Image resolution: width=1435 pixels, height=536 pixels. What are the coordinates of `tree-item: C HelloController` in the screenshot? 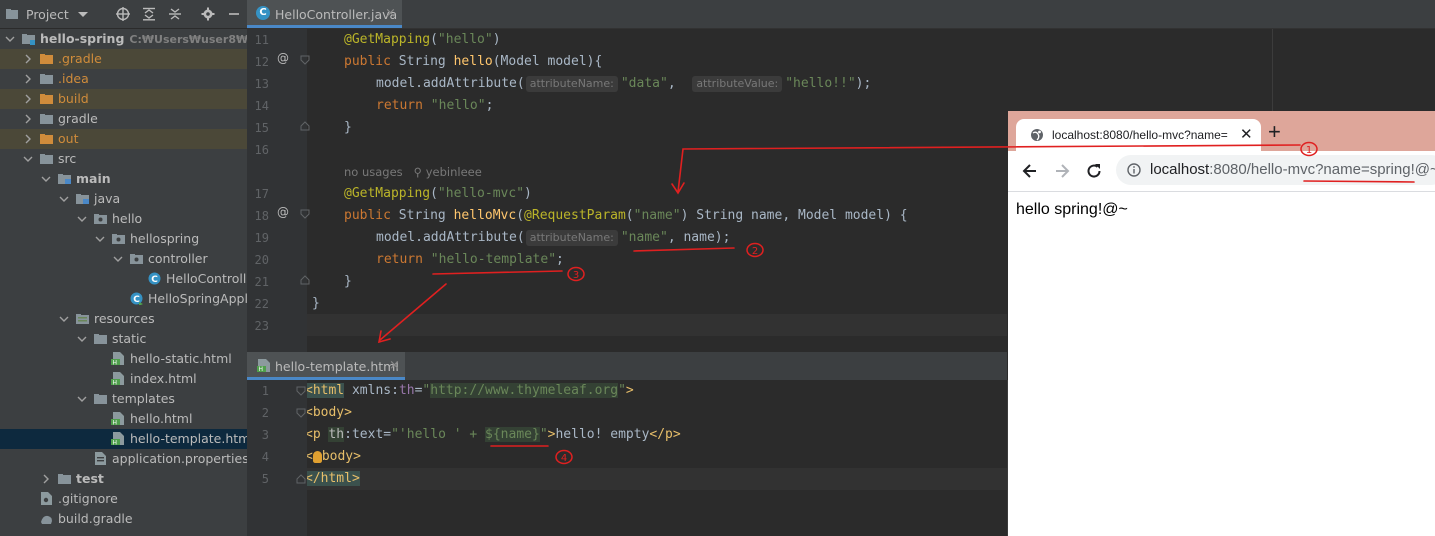 It's located at (123, 279).